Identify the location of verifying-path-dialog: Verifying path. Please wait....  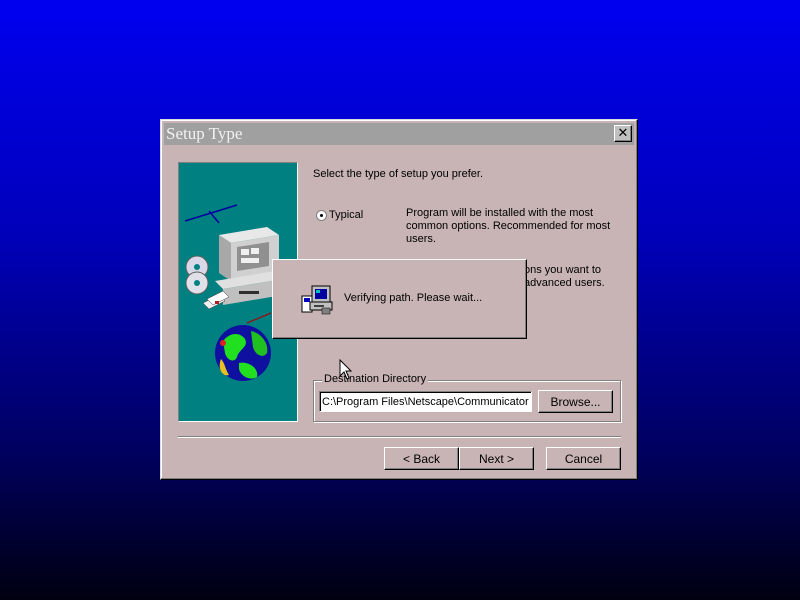
(399, 299).